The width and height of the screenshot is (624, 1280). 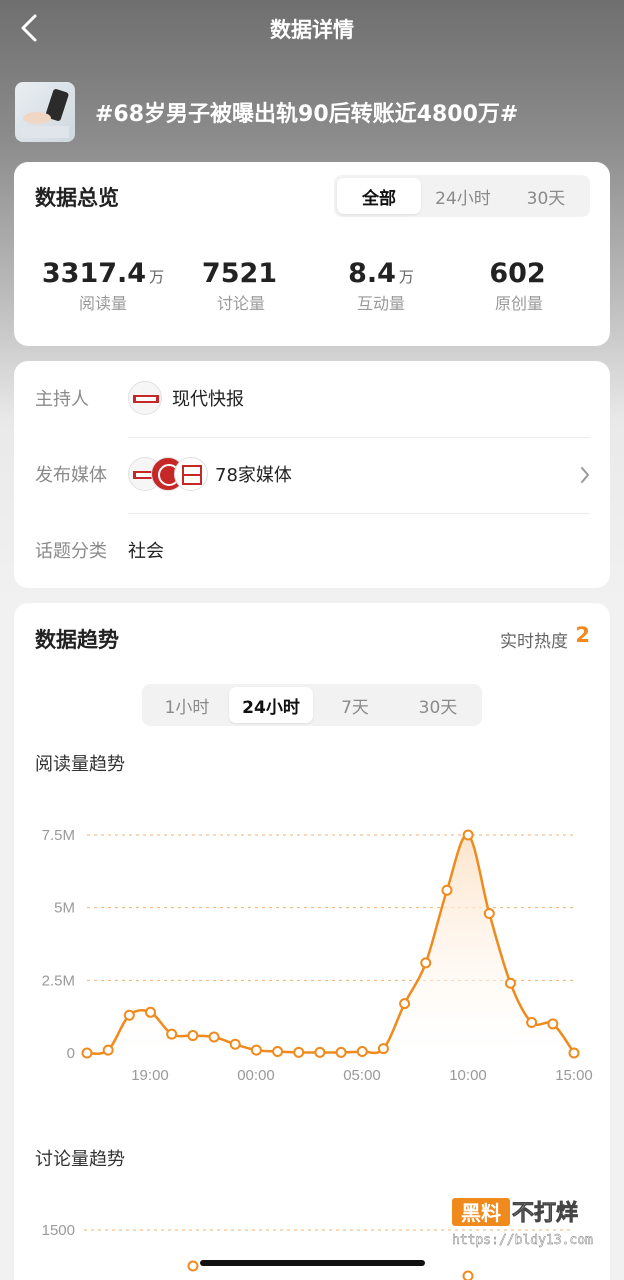 I want to click on stat-read: 3317.4 万 阅读量, so click(x=103, y=286).